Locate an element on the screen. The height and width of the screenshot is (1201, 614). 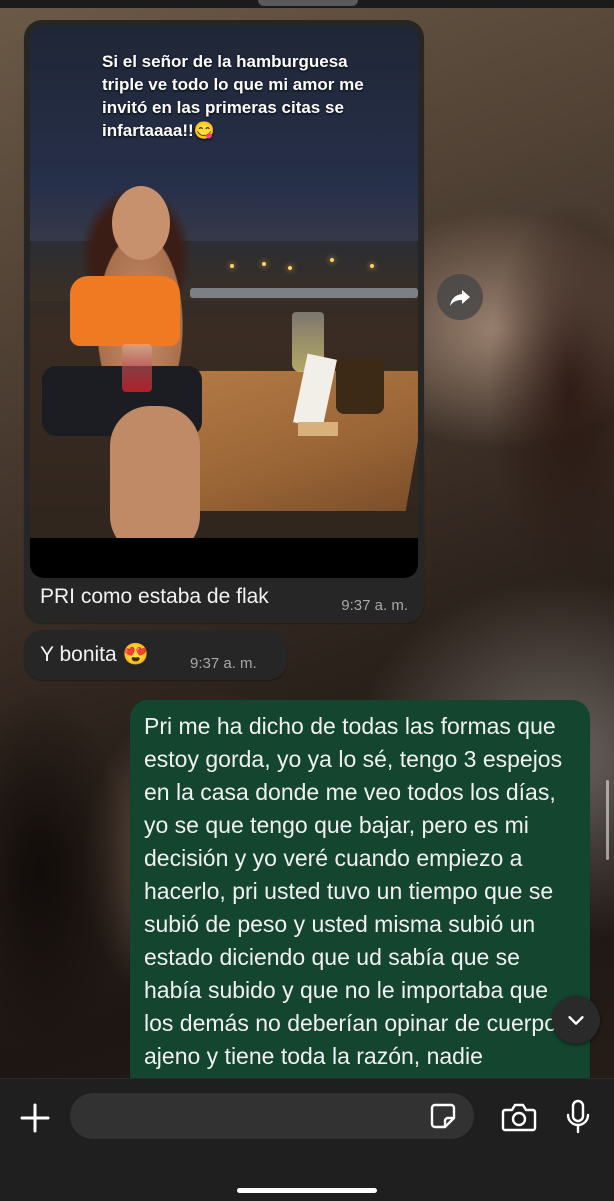
plus-icon is located at coordinates (35, 1118).